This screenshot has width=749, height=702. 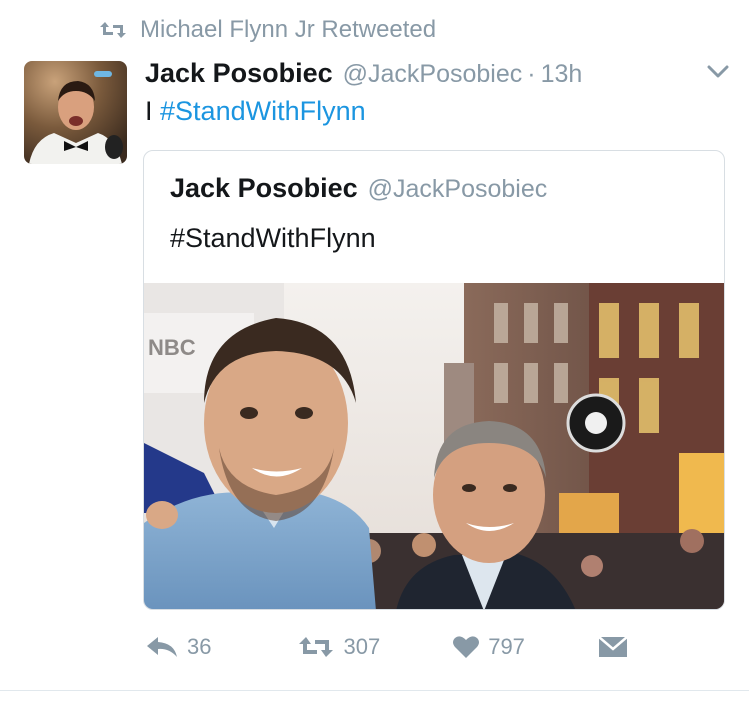 What do you see at coordinates (162, 647) in the screenshot?
I see `reply-icon` at bounding box center [162, 647].